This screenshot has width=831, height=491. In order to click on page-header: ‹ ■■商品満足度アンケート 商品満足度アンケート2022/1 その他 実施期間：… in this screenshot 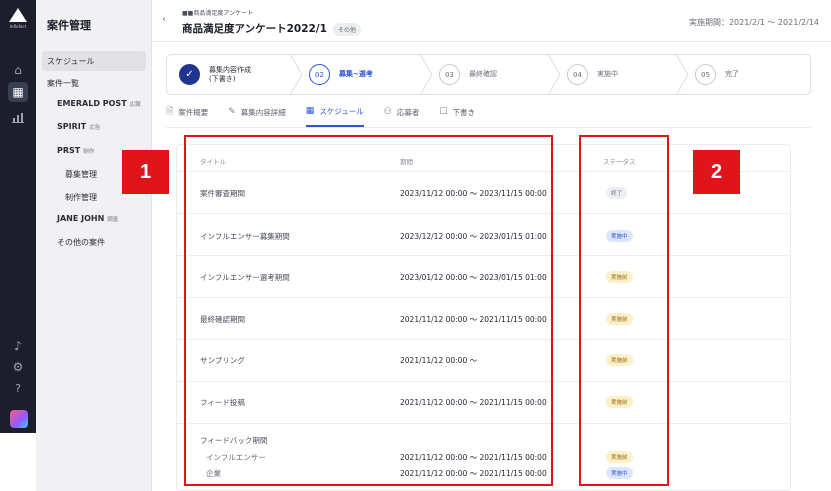, I will do `click(491, 21)`.